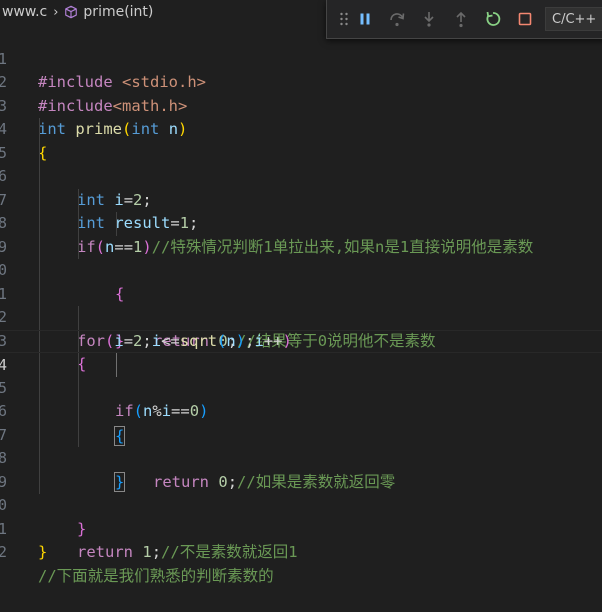 Image resolution: width=602 pixels, height=612 pixels. I want to click on gripper-icon, so click(344, 19).